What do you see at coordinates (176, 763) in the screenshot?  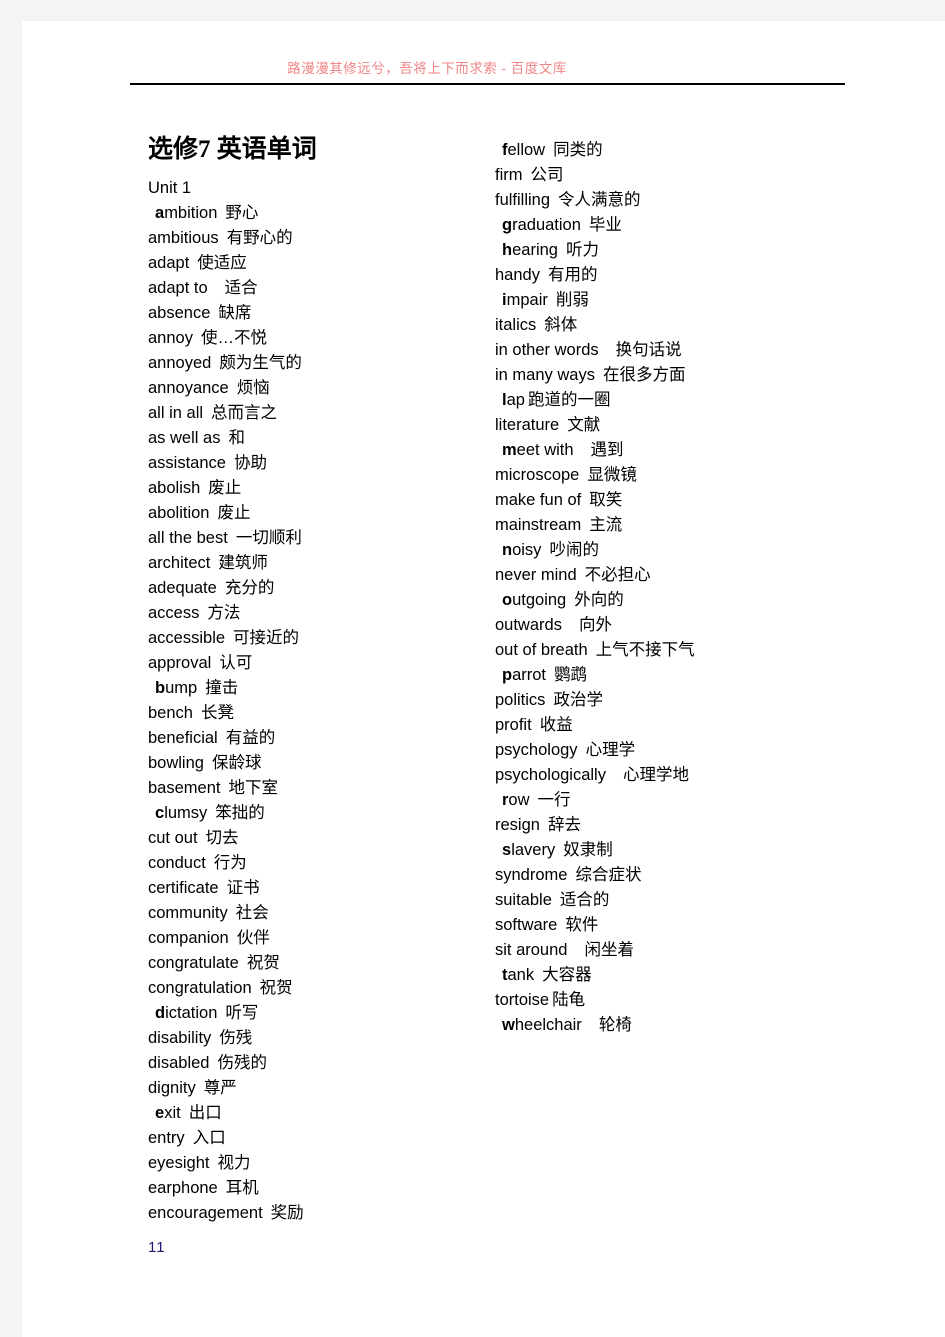 I see `vocabulary-term: bowling` at bounding box center [176, 763].